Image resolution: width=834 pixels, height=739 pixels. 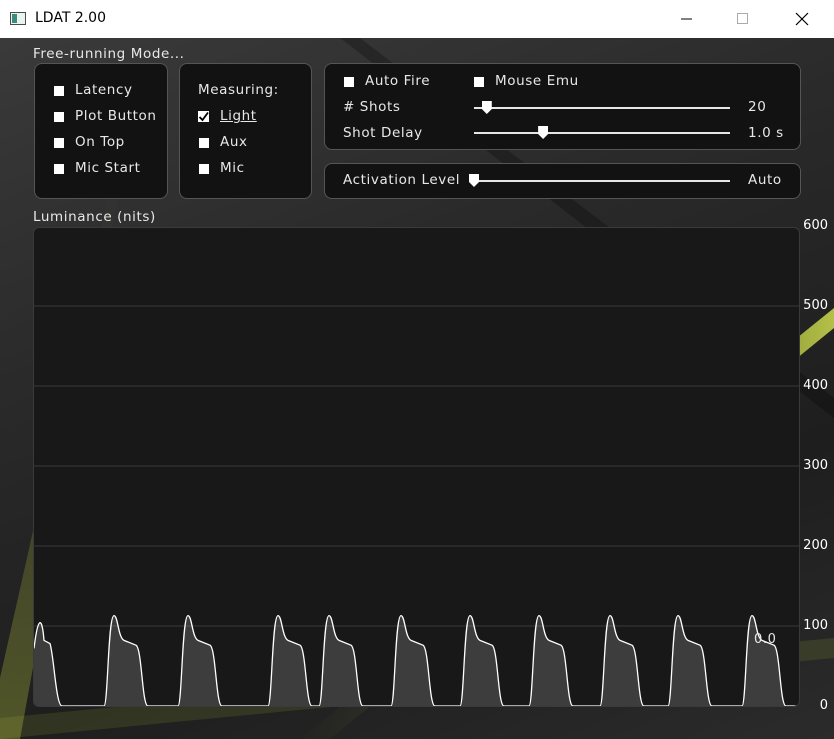 What do you see at coordinates (823, 705) in the screenshot?
I see `y-tick-label: 0` at bounding box center [823, 705].